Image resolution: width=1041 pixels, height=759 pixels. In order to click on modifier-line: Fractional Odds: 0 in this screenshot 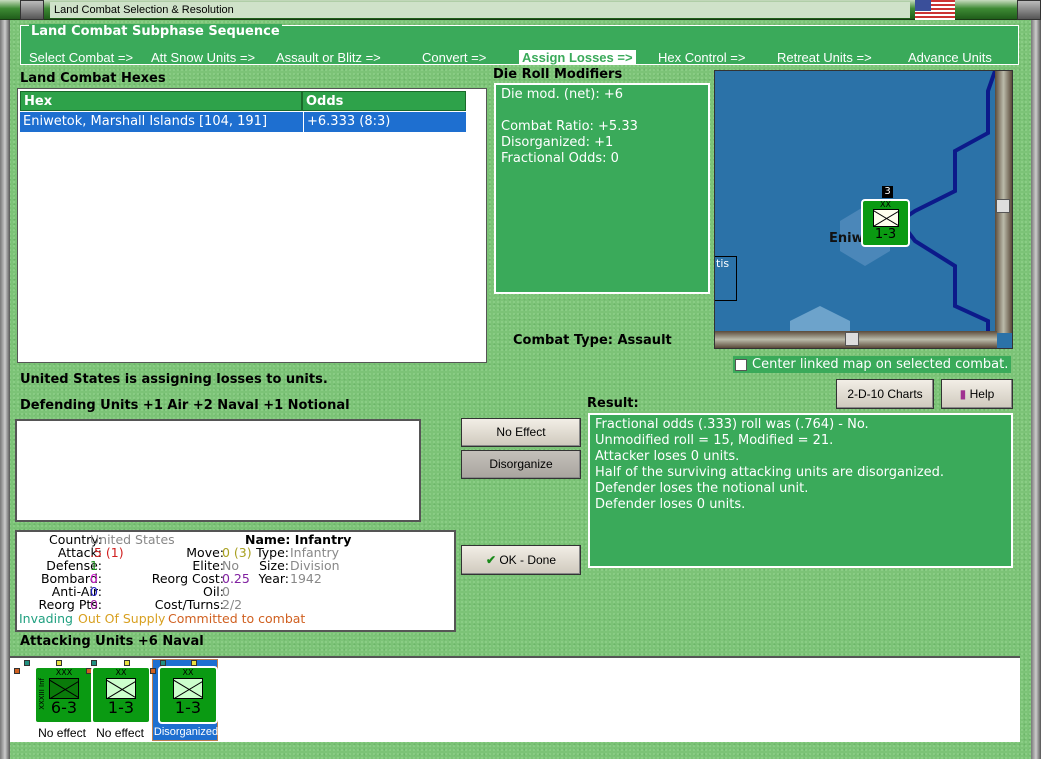, I will do `click(560, 158)`.